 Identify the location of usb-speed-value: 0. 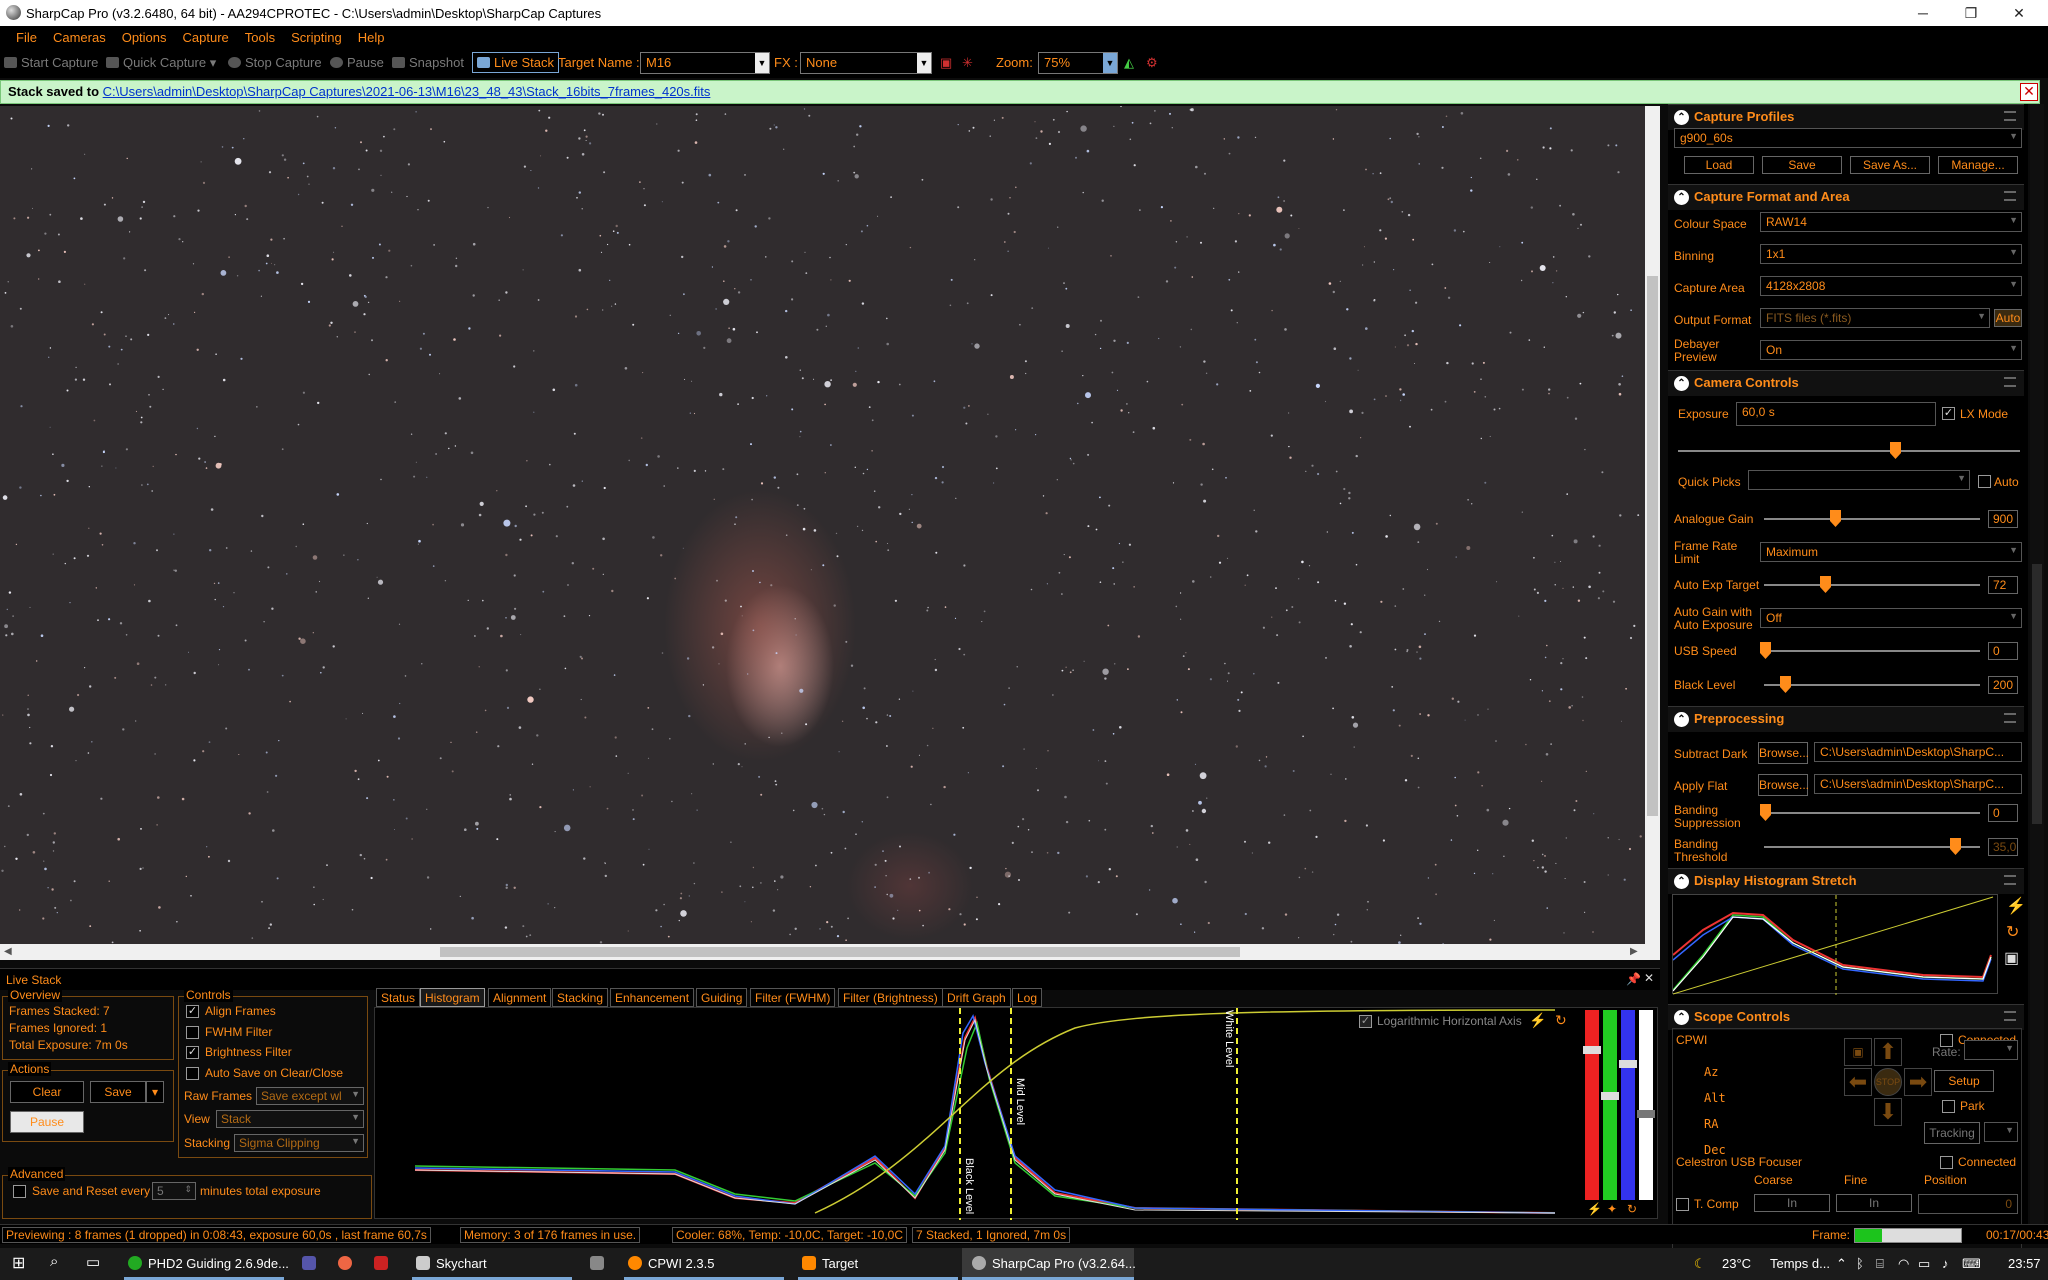
(2003, 651).